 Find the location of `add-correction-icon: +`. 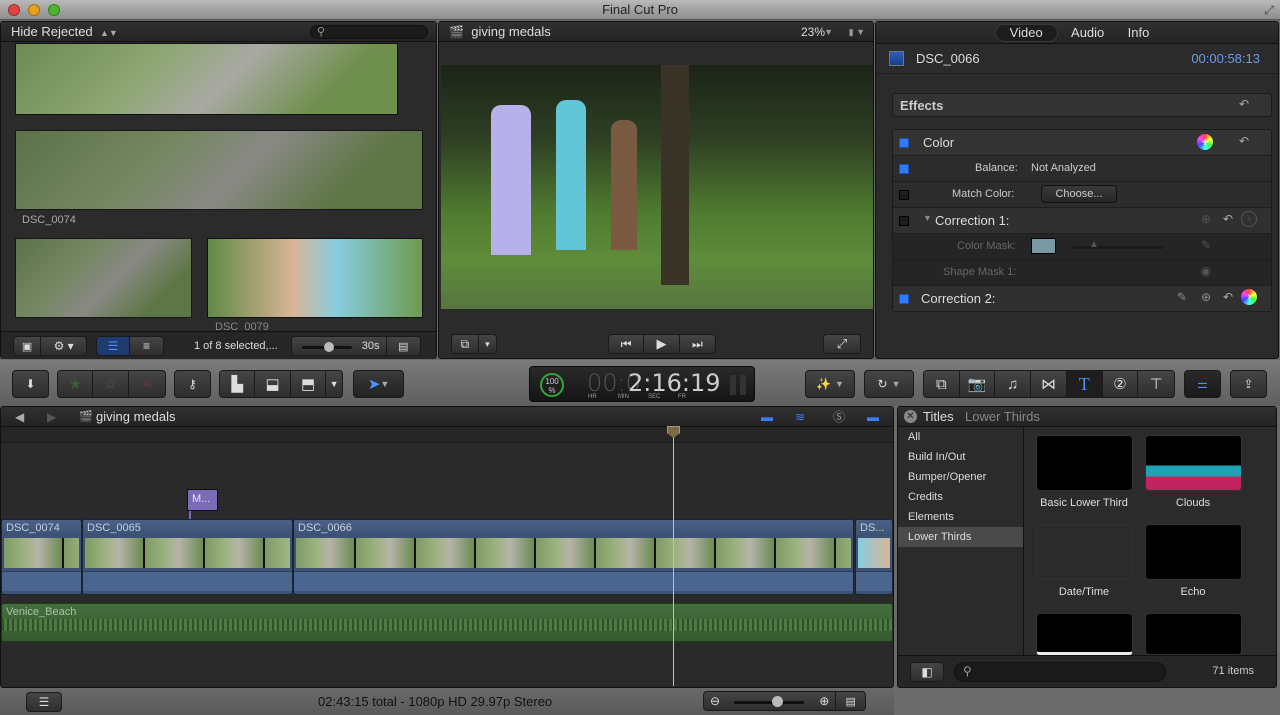

add-correction-icon: + is located at coordinates (1205, 142).